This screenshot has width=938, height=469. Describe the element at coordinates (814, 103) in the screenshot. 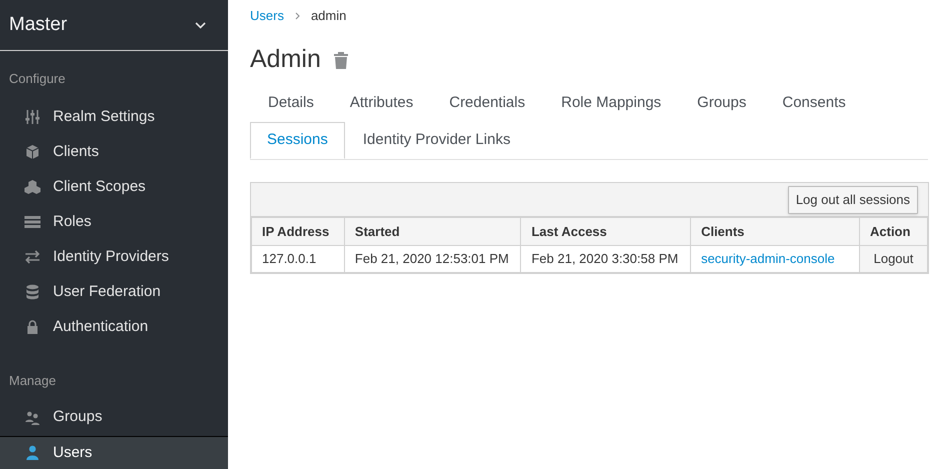

I see `tab: Consents` at that location.